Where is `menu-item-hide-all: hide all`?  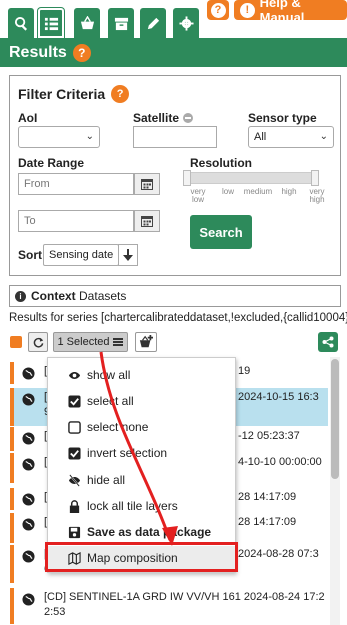 menu-item-hide-all: hide all is located at coordinates (141, 480).